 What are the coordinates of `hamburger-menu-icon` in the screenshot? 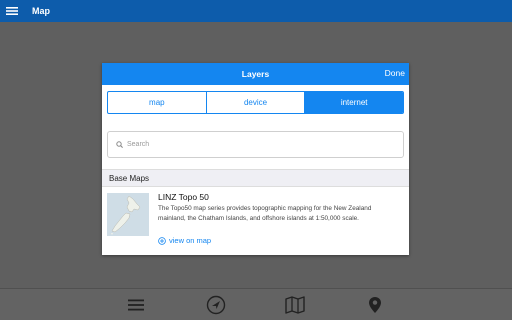 It's located at (12, 11).